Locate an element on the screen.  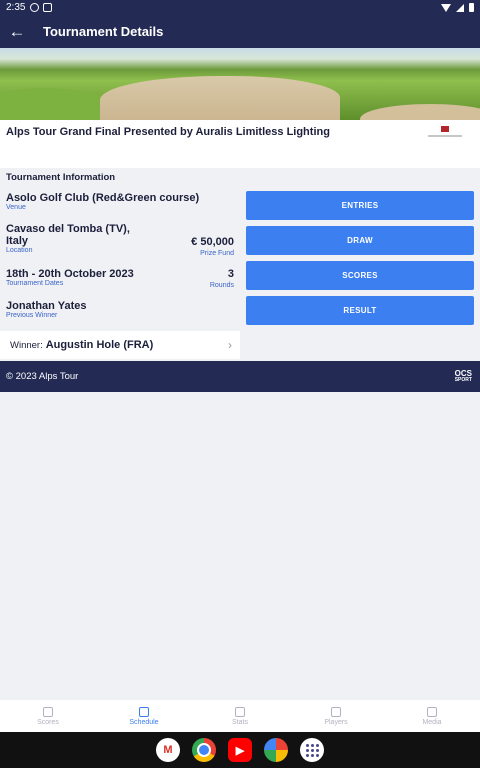
nav-label: Players is located at coordinates (336, 722).